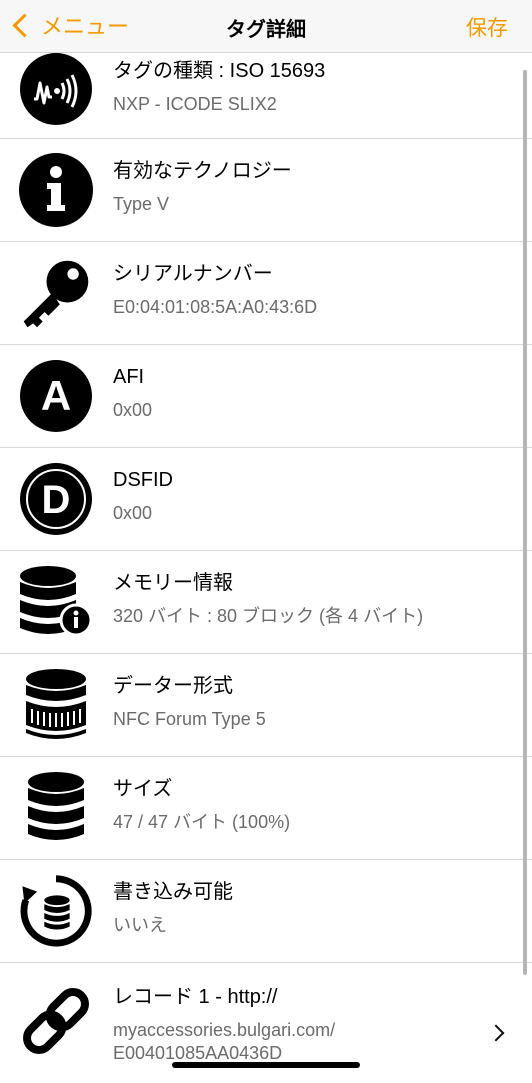  Describe the element at coordinates (56, 190) in the screenshot. I see `info-icon` at that location.